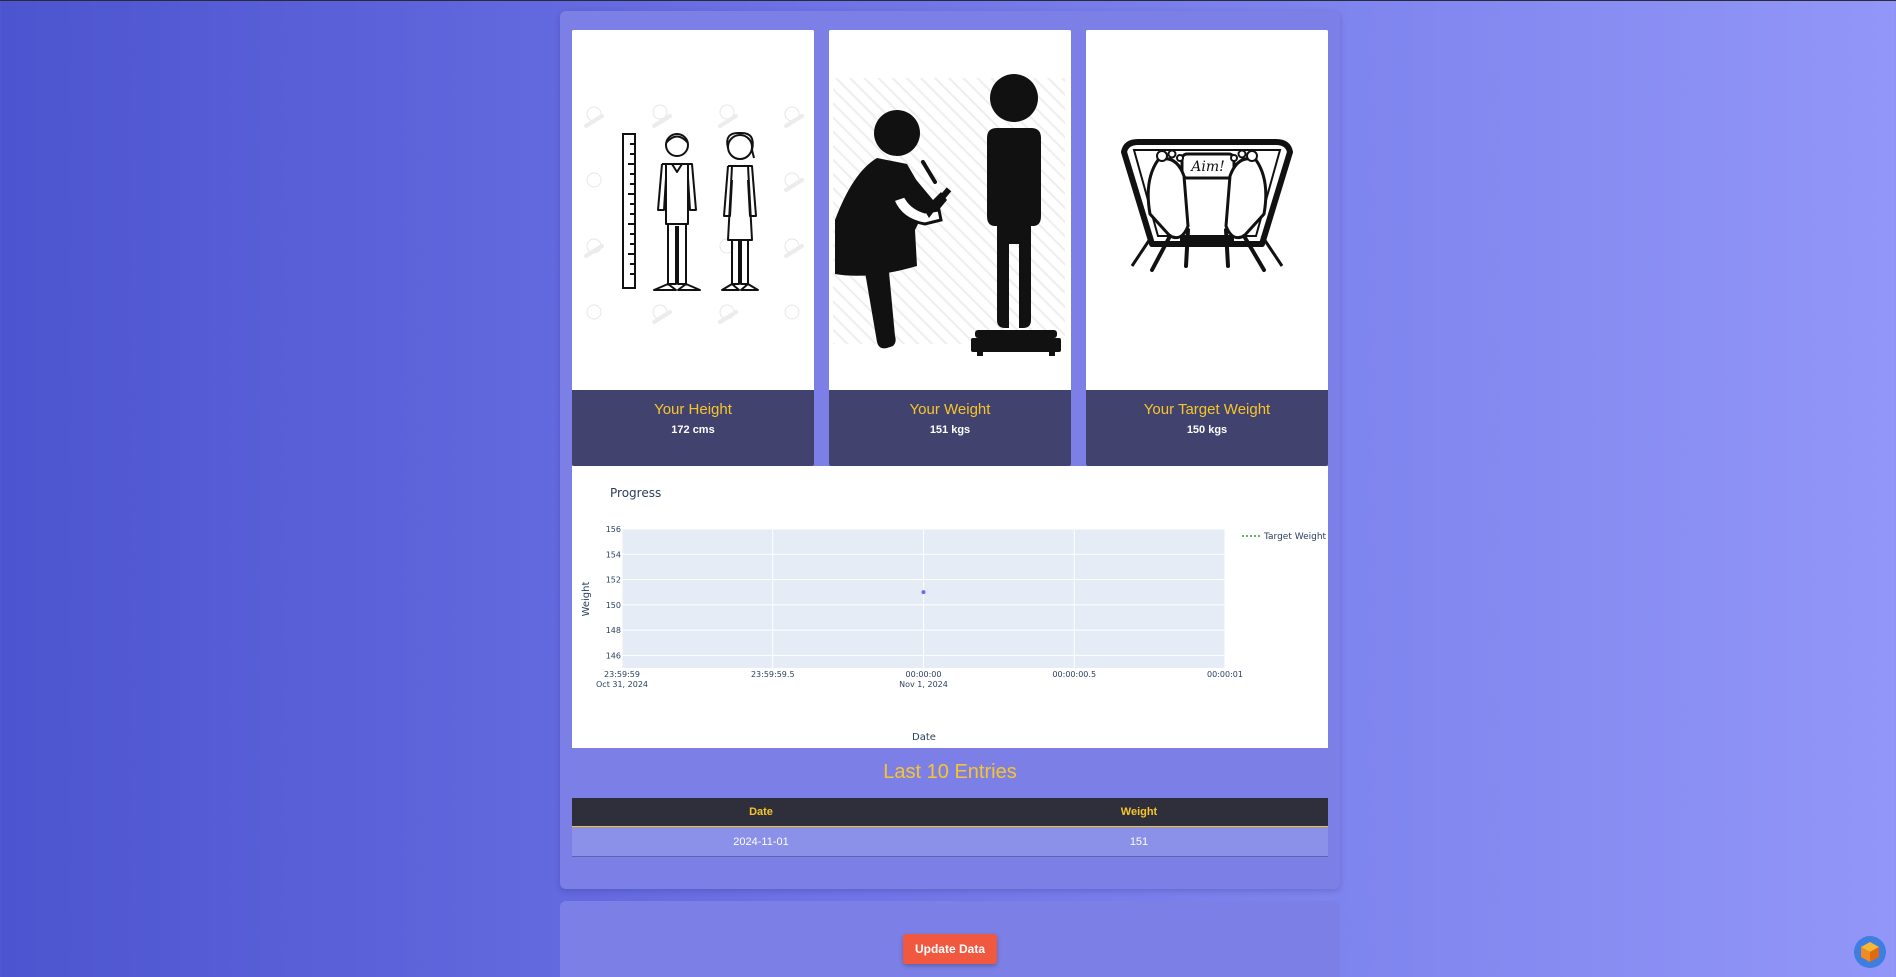 The image size is (1896, 977). I want to click on y-tick-label: 156, so click(613, 529).